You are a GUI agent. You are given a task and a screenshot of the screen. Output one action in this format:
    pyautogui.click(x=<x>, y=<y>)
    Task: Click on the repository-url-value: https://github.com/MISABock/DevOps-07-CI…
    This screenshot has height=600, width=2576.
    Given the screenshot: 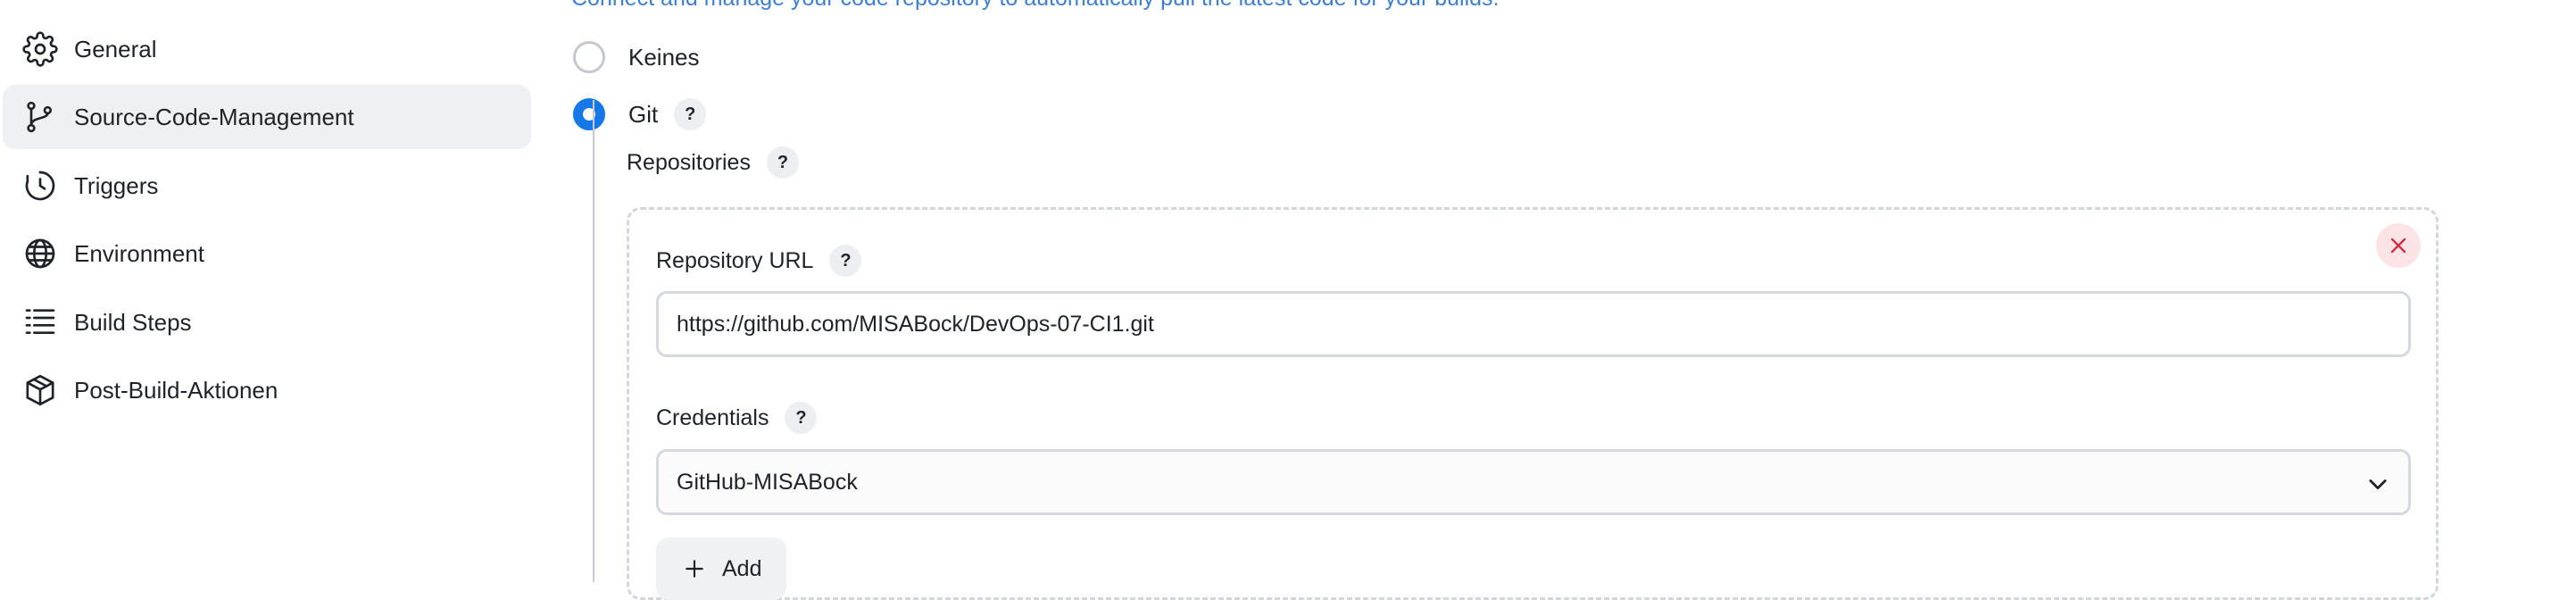 What is the action you would take?
    pyautogui.click(x=916, y=324)
    